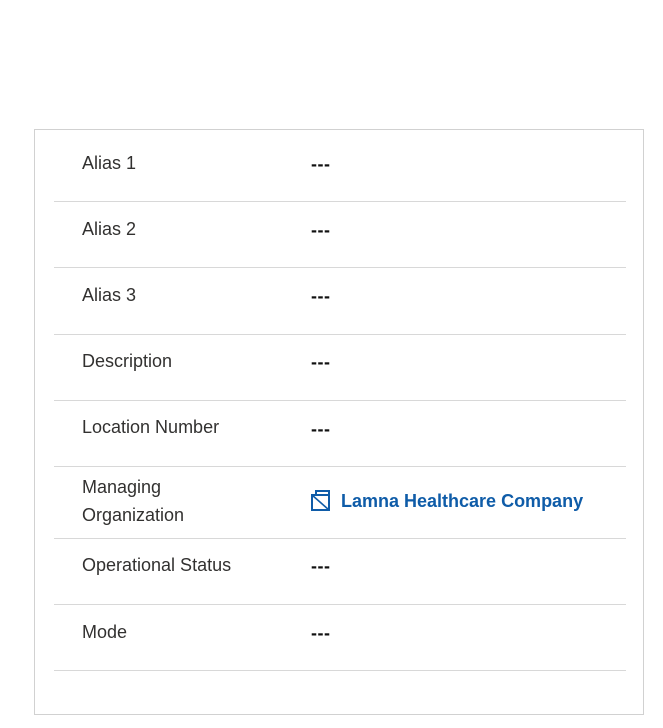 This screenshot has width=663, height=728. Describe the element at coordinates (340, 235) in the screenshot. I see `field-row-alias-2: Alias 2 ---` at that location.